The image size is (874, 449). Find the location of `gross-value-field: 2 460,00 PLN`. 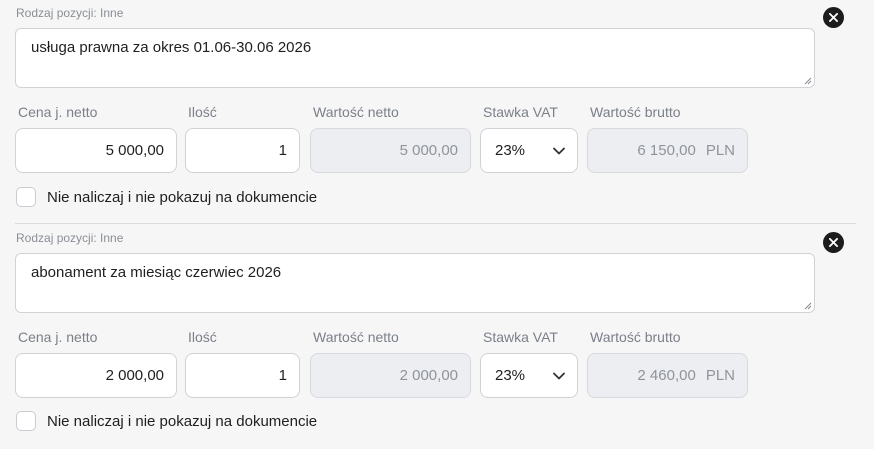

gross-value-field: 2 460,00 PLN is located at coordinates (667, 375).